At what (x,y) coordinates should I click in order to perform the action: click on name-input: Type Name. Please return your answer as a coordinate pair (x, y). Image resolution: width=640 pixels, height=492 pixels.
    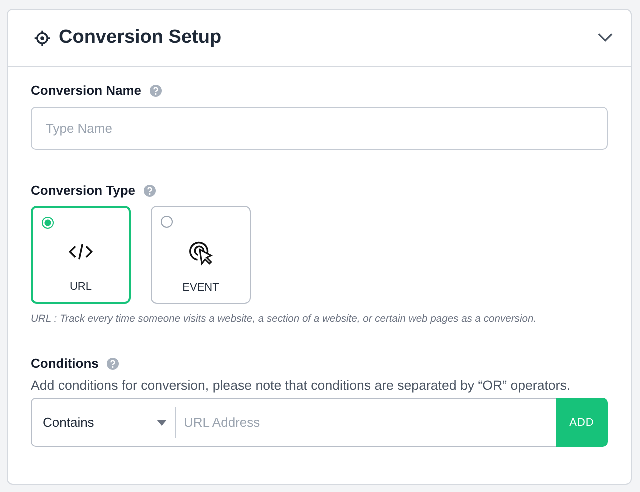
    Looking at the image, I should click on (319, 128).